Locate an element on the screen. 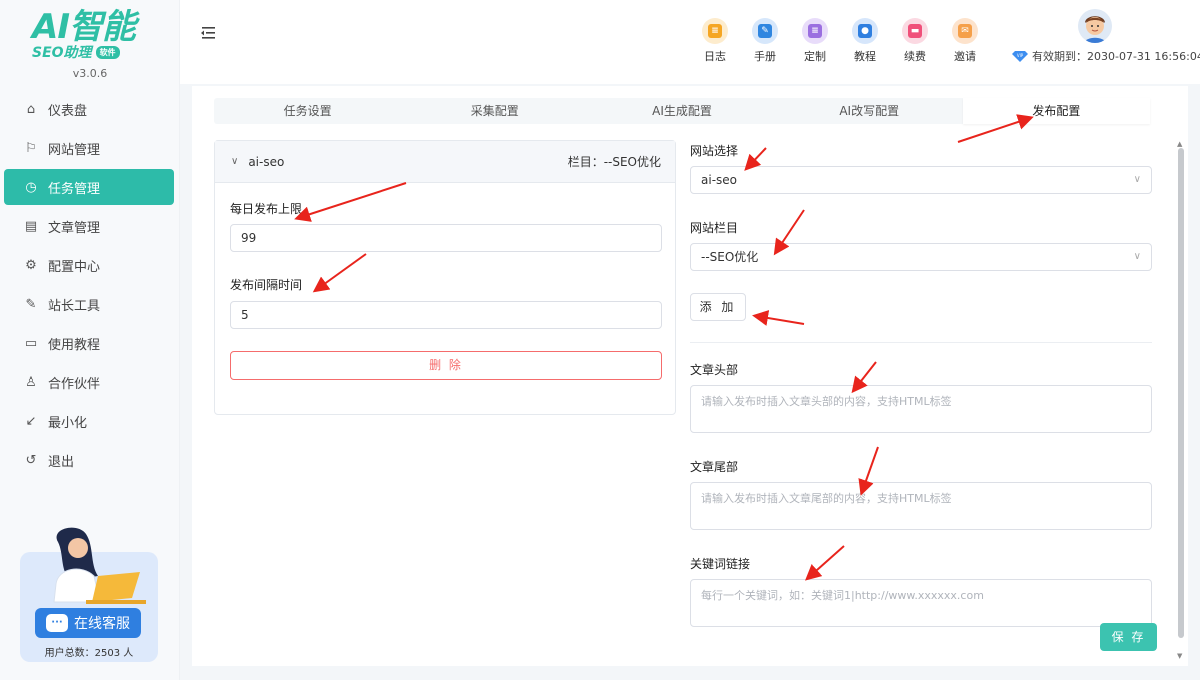 The image size is (1200, 680). tutorial-icon: ● is located at coordinates (865, 31).